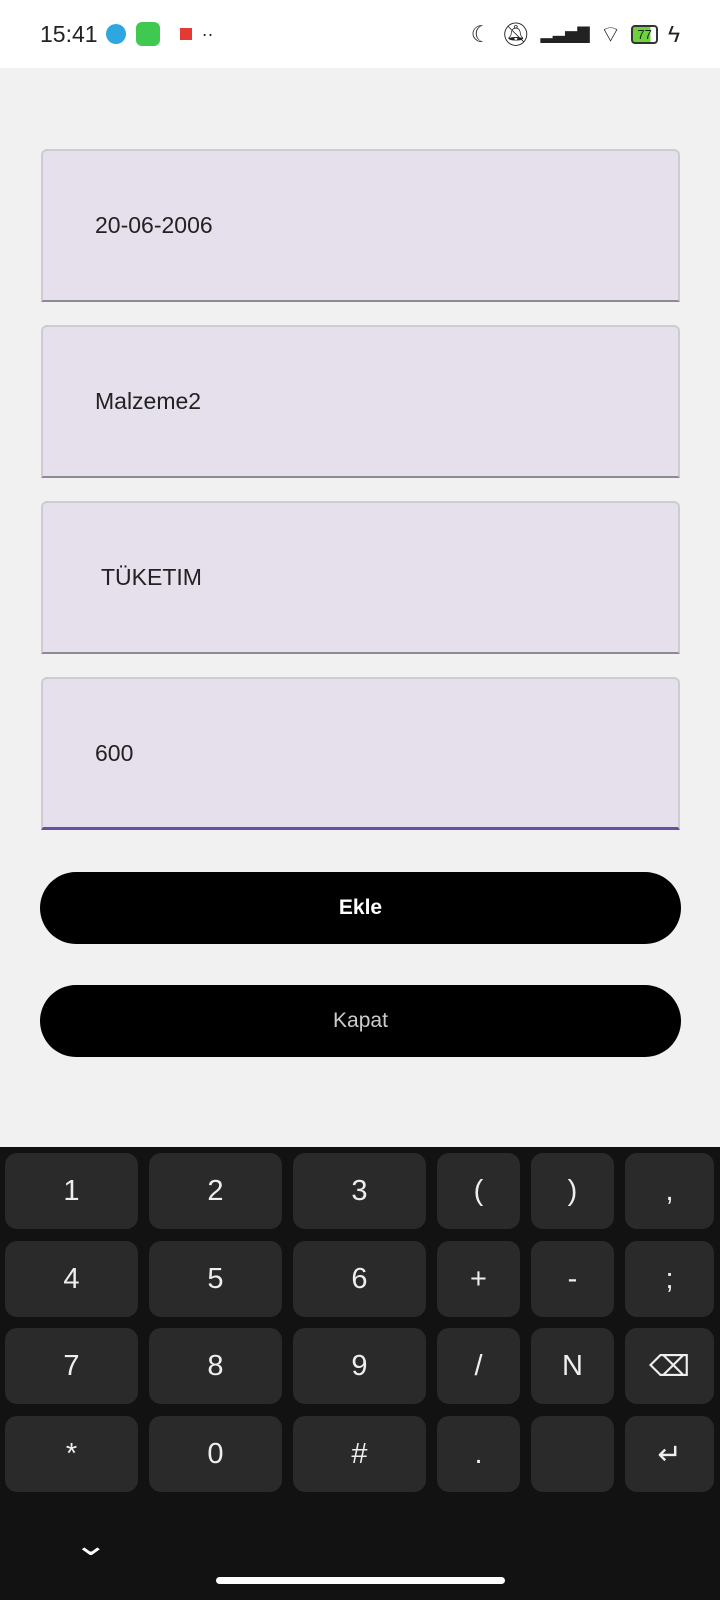 This screenshot has height=1600, width=720. Describe the element at coordinates (669, 1191) in the screenshot. I see `key: ,` at that location.